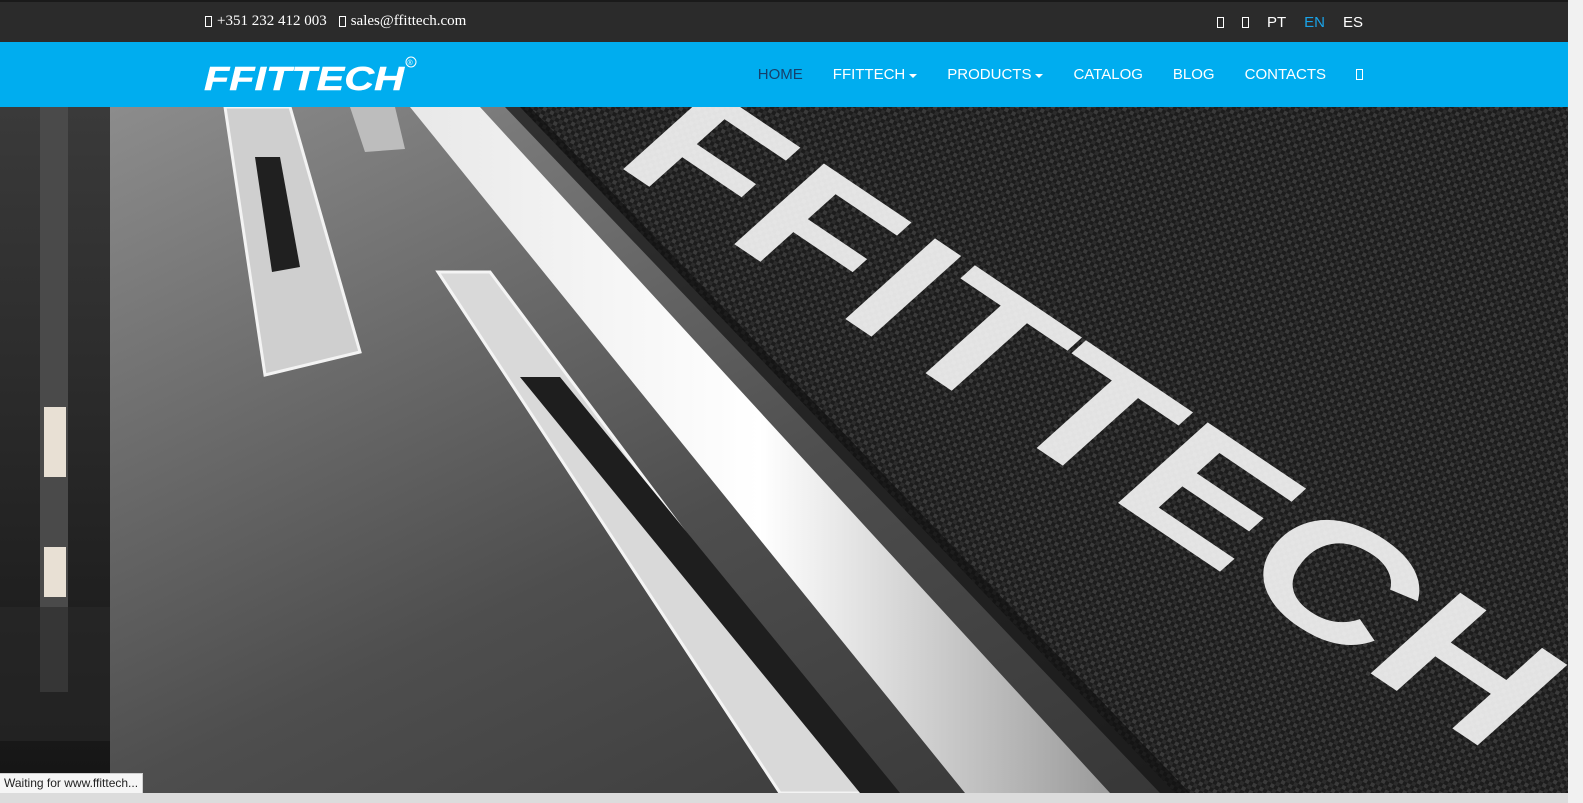 The width and height of the screenshot is (1583, 803). I want to click on nav-ffittech: FFITTECH, so click(875, 74).